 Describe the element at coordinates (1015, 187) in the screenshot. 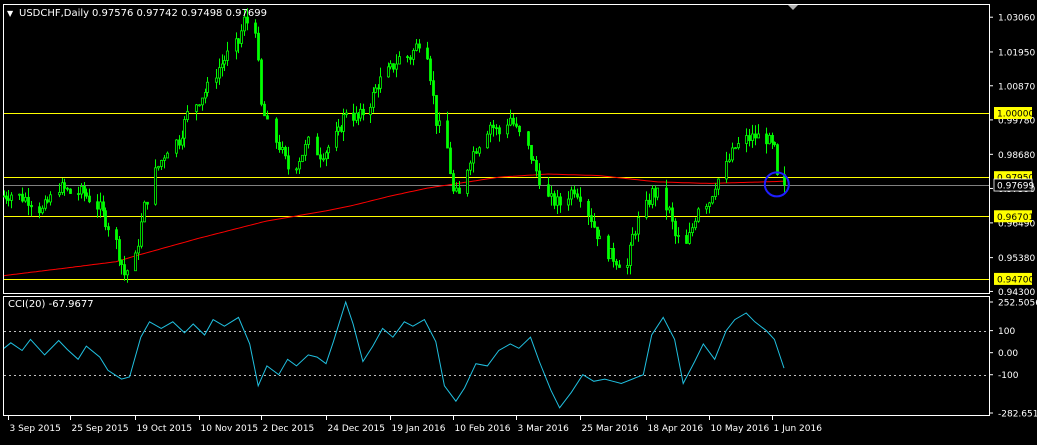

I see `current-price-label: 0.97699` at that location.